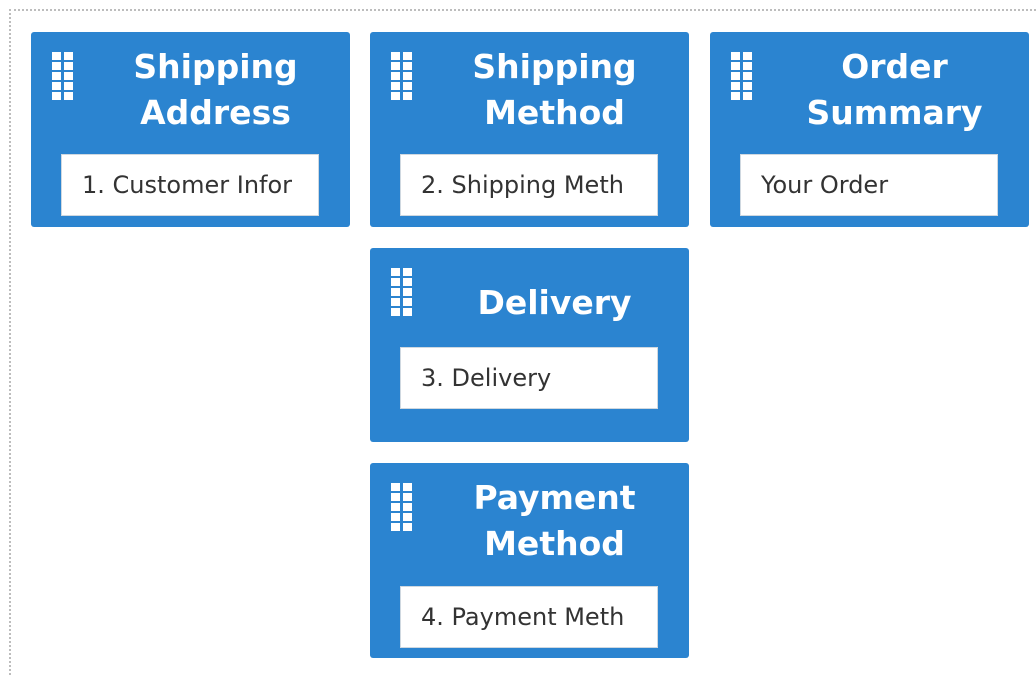 This screenshot has width=1036, height=675. I want to click on card-title-payment-method: Payment Method, so click(554, 520).